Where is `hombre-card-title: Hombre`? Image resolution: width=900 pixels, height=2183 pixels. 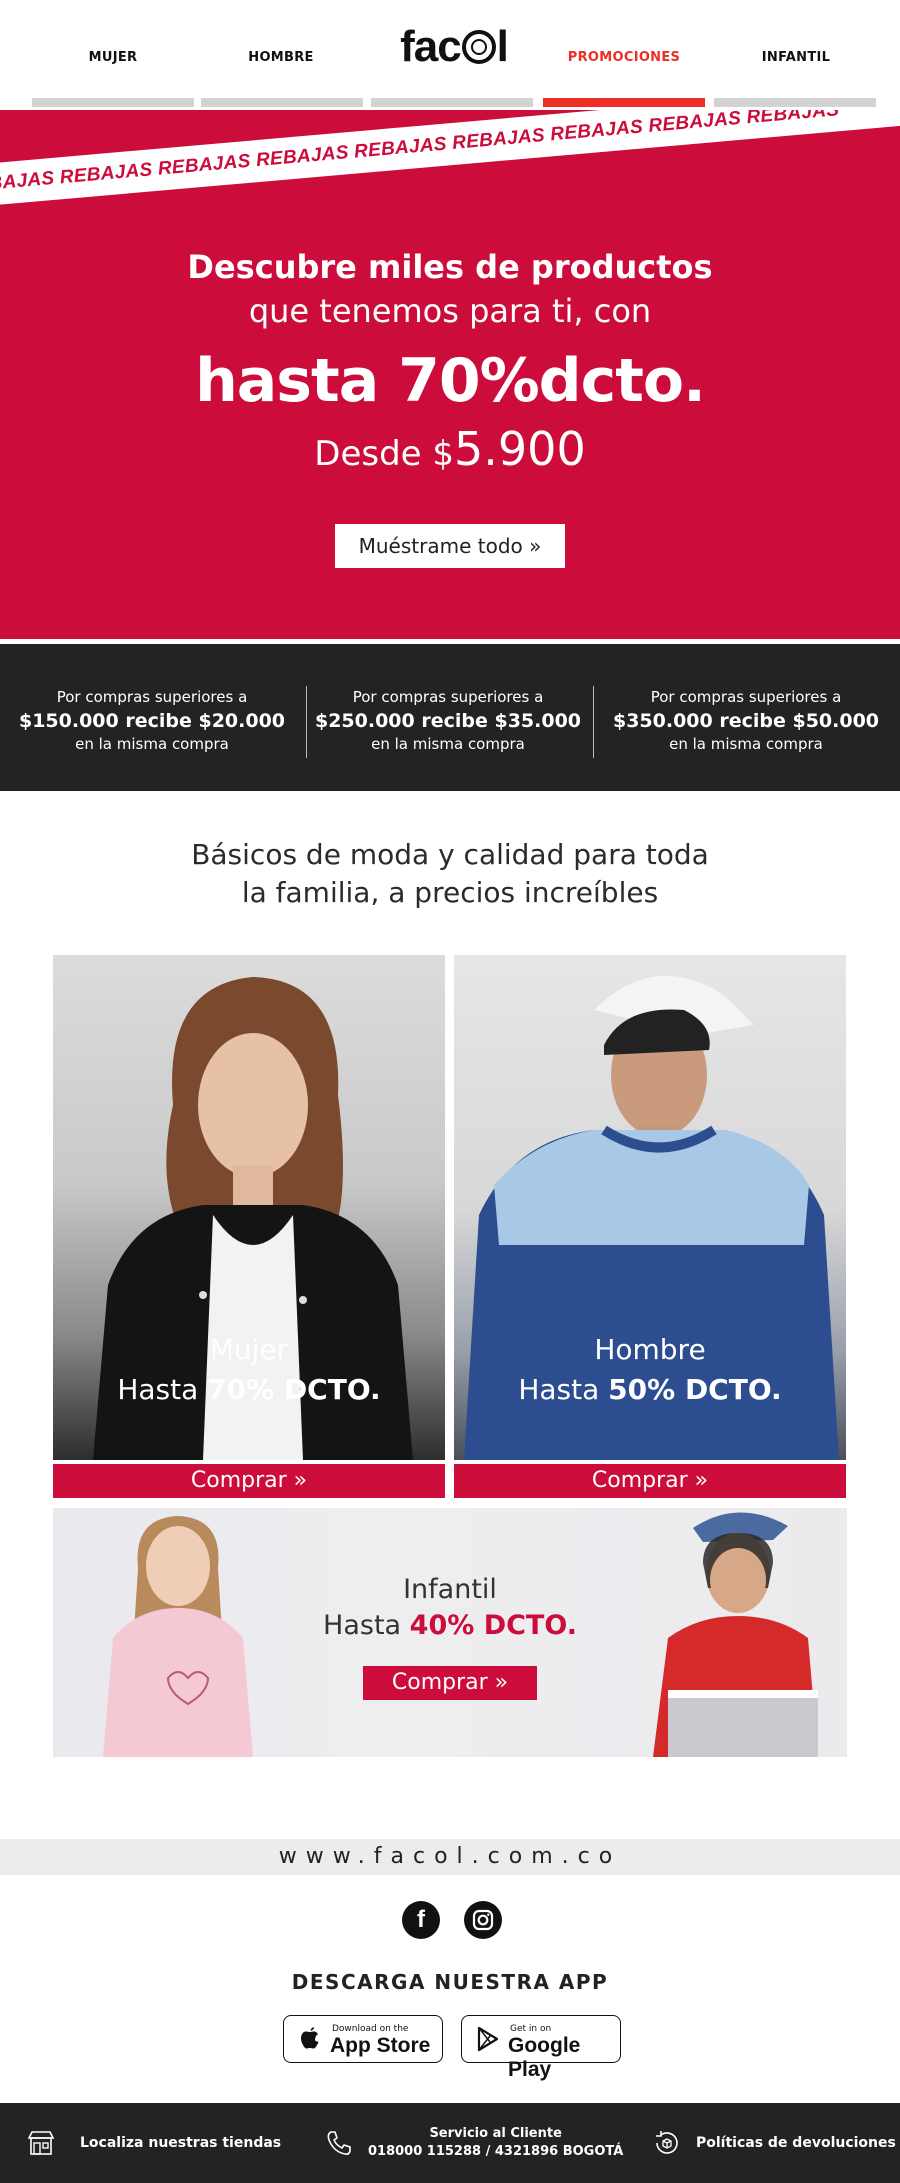
hombre-card-title: Hombre is located at coordinates (650, 1349).